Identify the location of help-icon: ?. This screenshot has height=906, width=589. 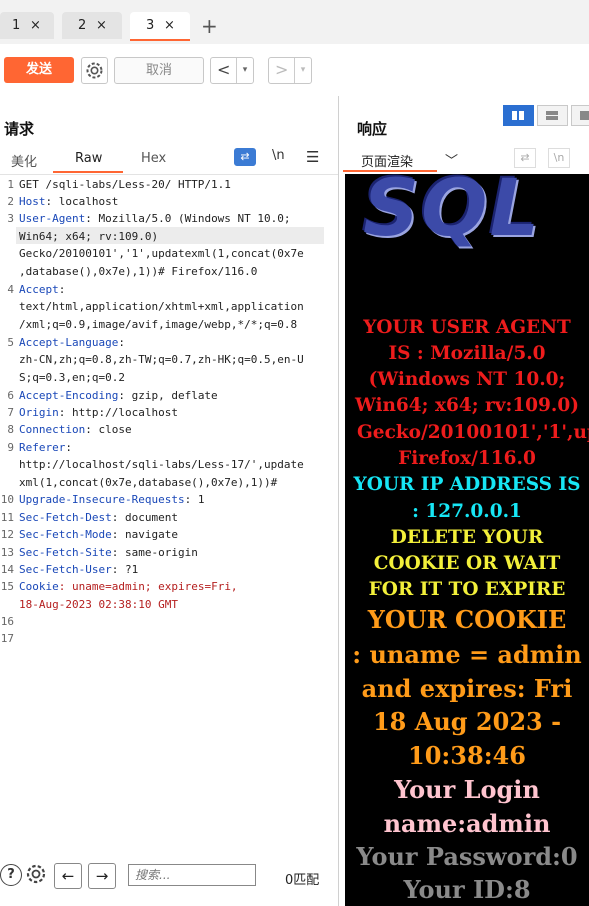
(11, 875).